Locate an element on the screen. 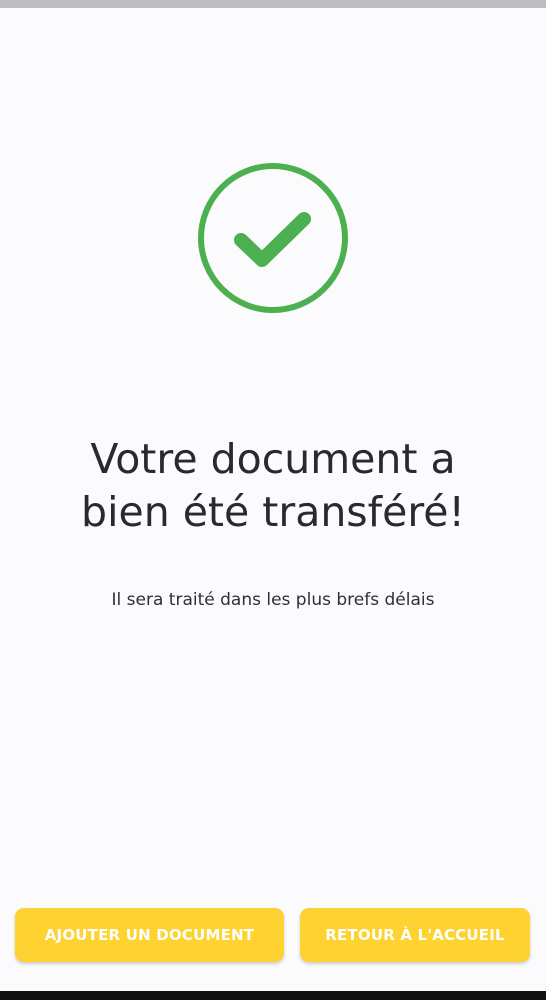 This screenshot has width=546, height=1000. checkmark is located at coordinates (272, 239).